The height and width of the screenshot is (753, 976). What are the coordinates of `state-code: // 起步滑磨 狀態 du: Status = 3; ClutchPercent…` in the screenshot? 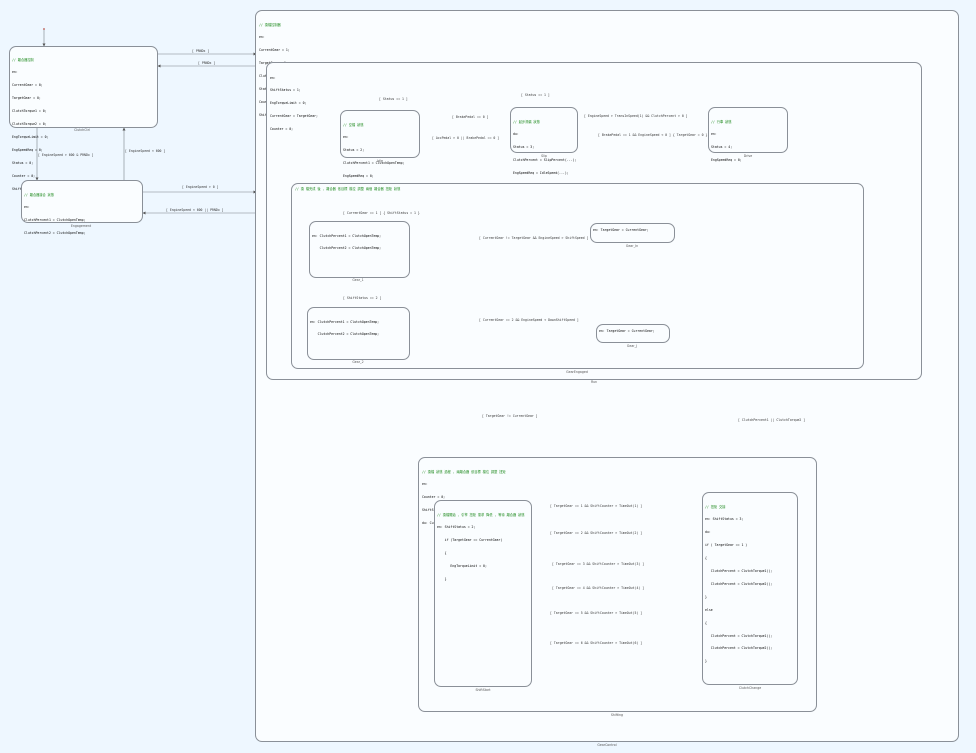 It's located at (545, 147).